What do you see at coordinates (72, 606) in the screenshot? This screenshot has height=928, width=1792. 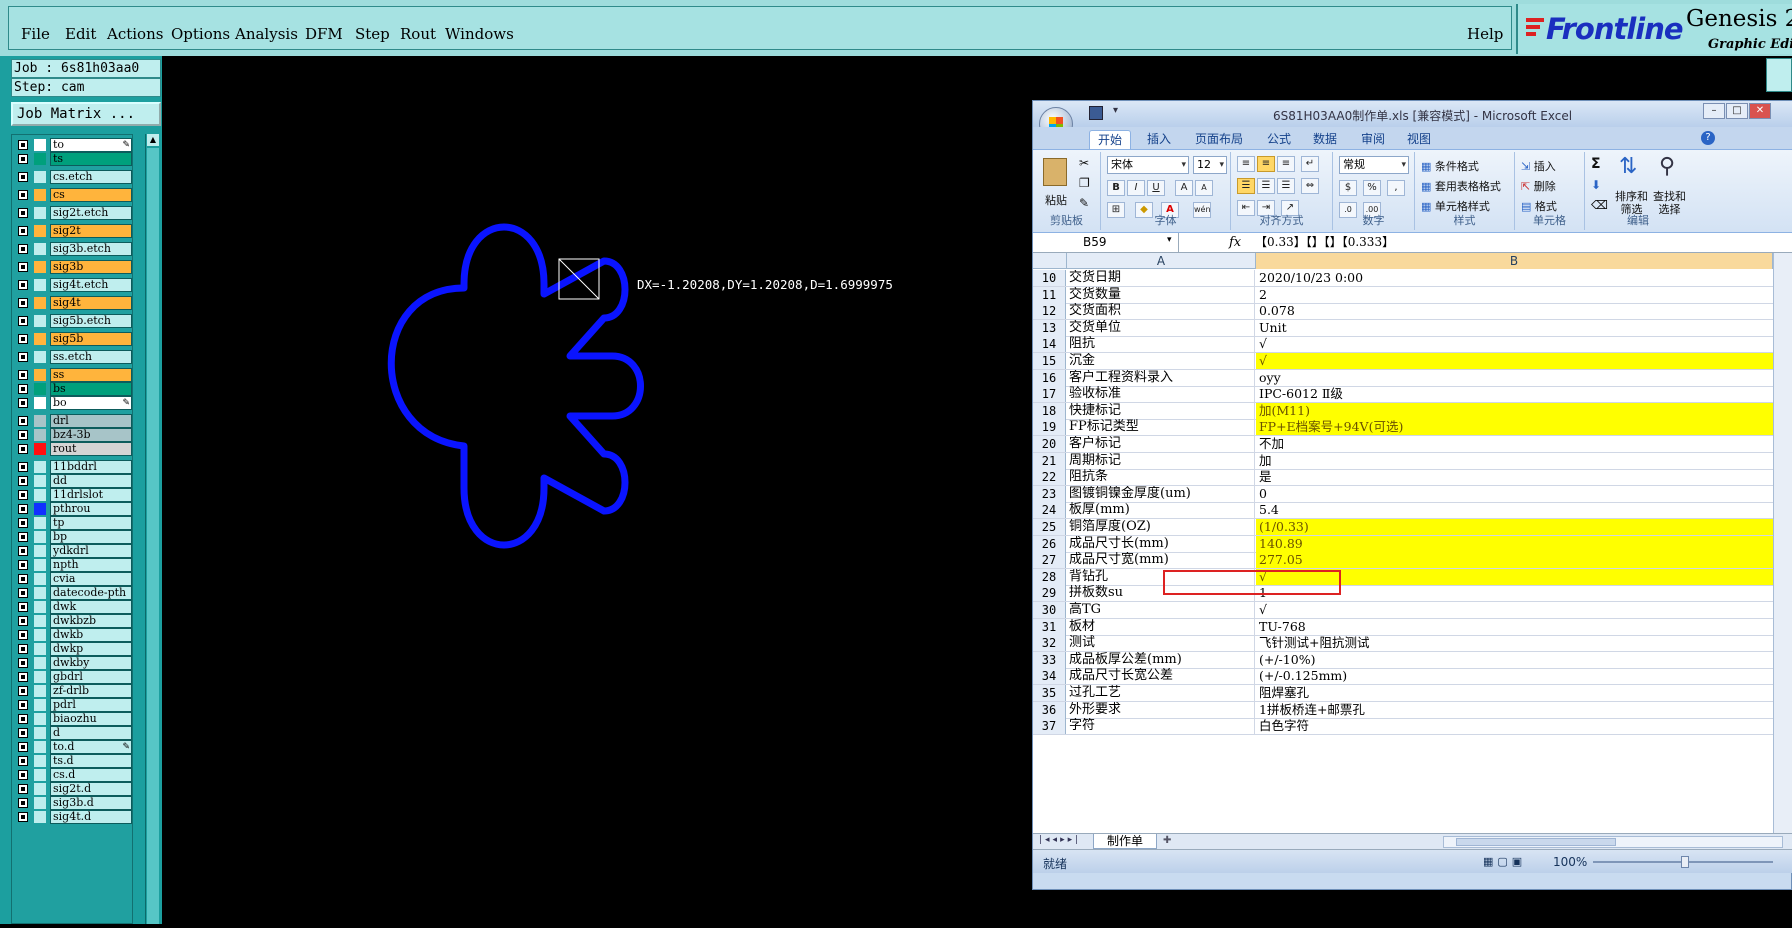 I see `layer-row: dwk` at bounding box center [72, 606].